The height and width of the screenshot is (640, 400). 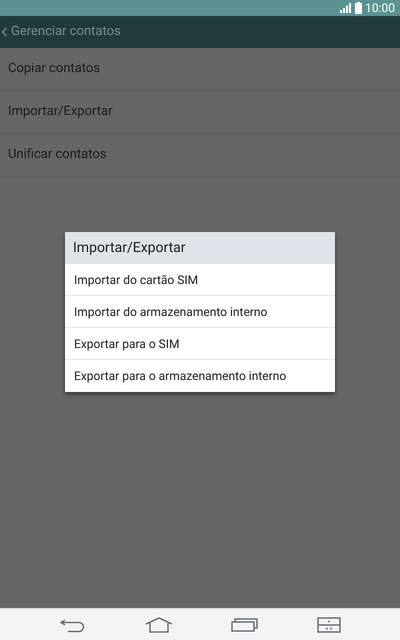 What do you see at coordinates (380, 8) in the screenshot?
I see `status-time: 10:00` at bounding box center [380, 8].